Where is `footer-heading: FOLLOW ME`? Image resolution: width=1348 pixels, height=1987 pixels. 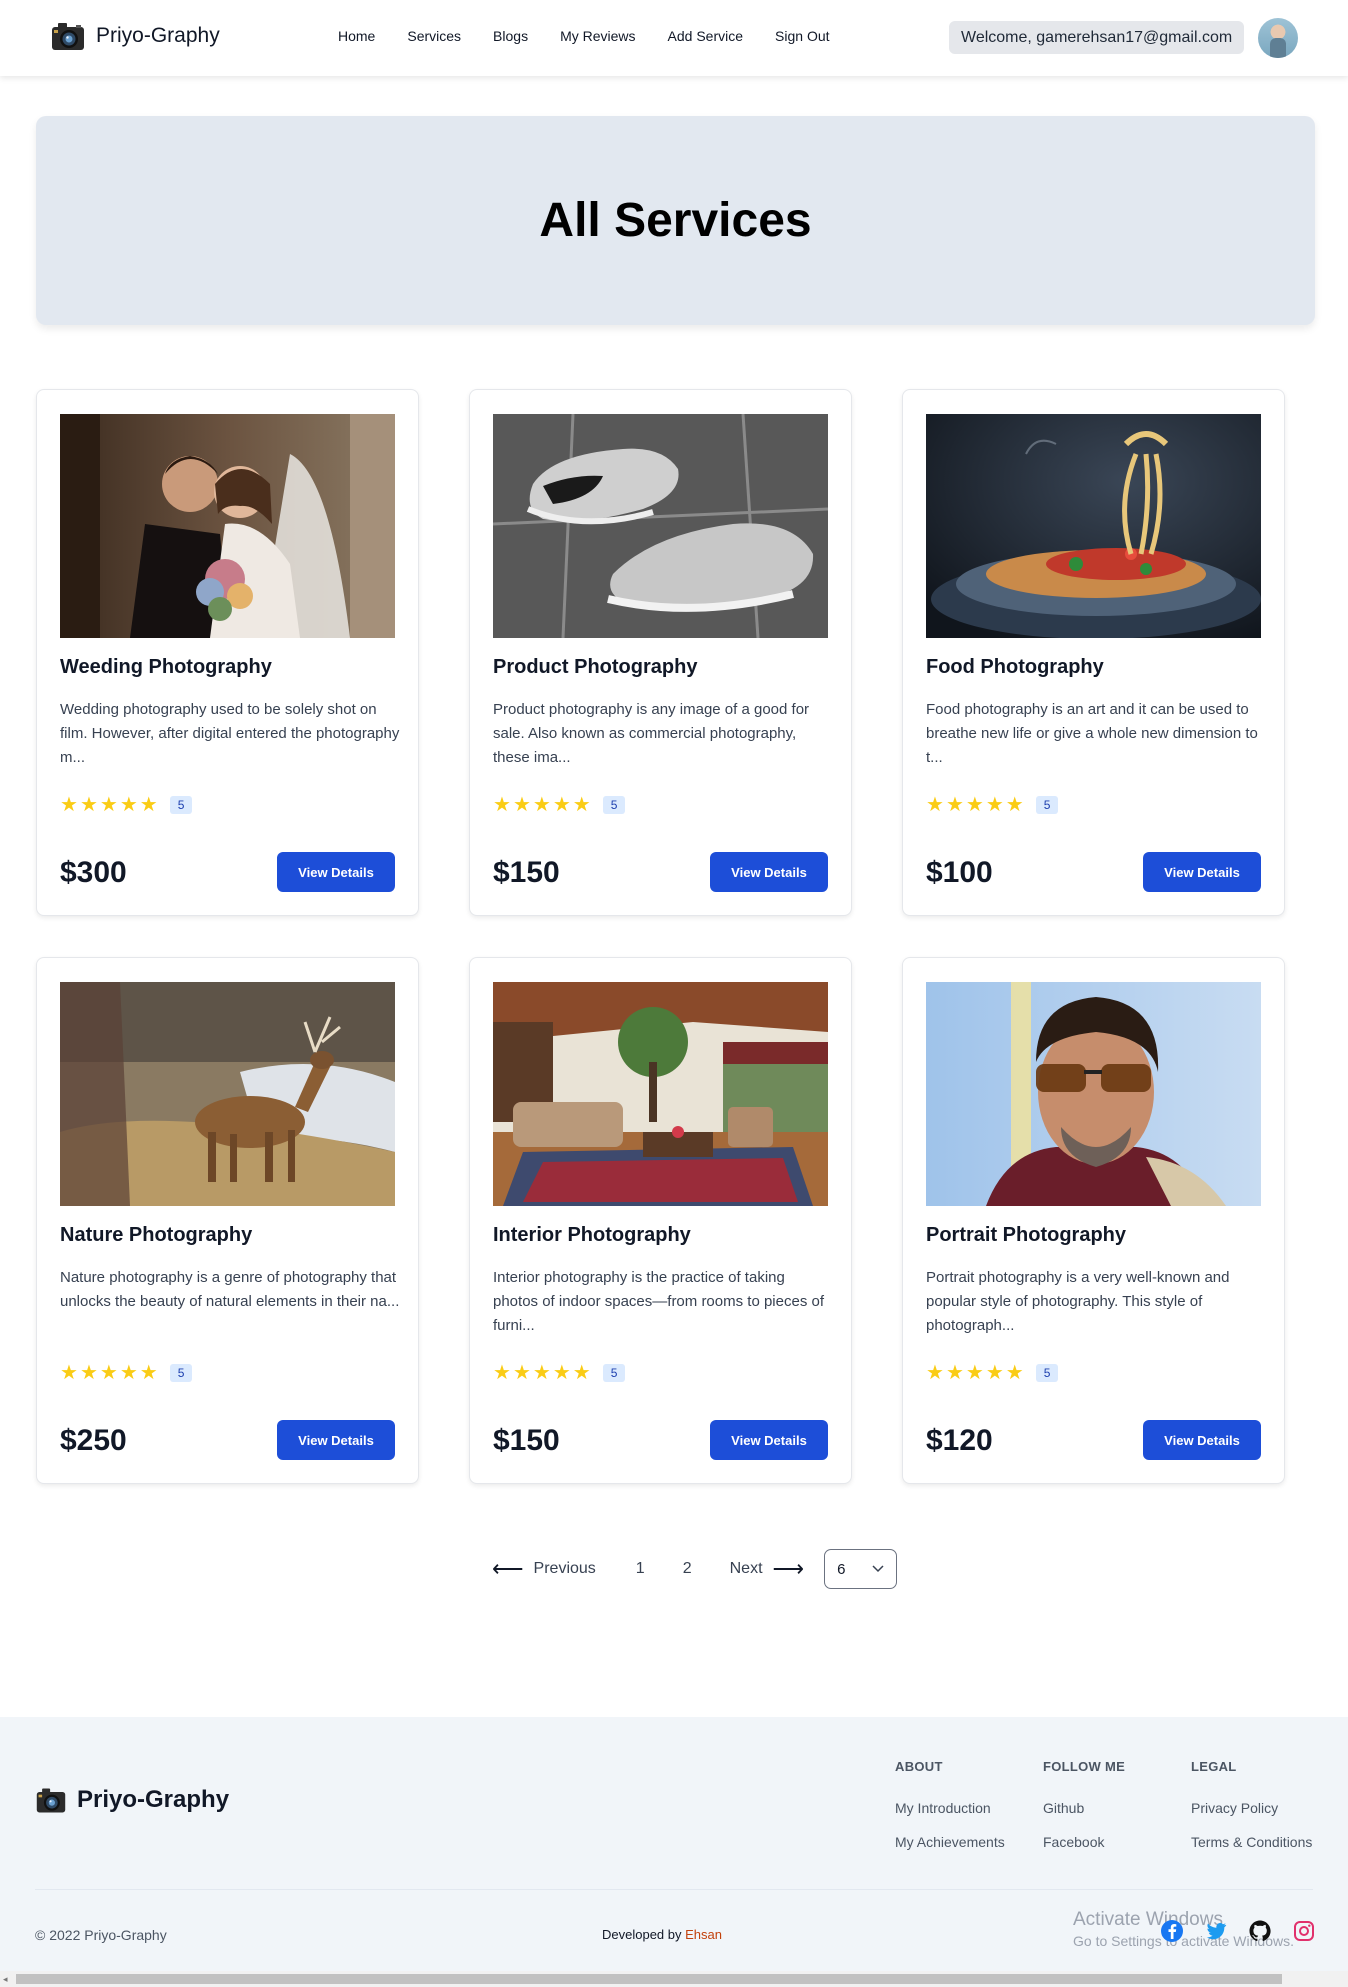 footer-heading: FOLLOW ME is located at coordinates (1084, 1766).